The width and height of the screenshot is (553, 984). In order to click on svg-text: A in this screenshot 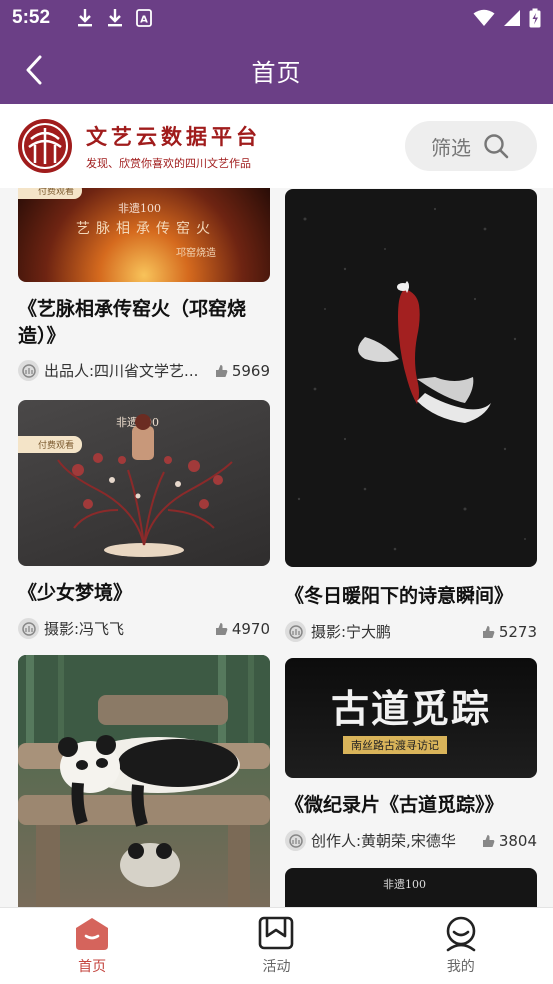, I will do `click(144, 20)`.